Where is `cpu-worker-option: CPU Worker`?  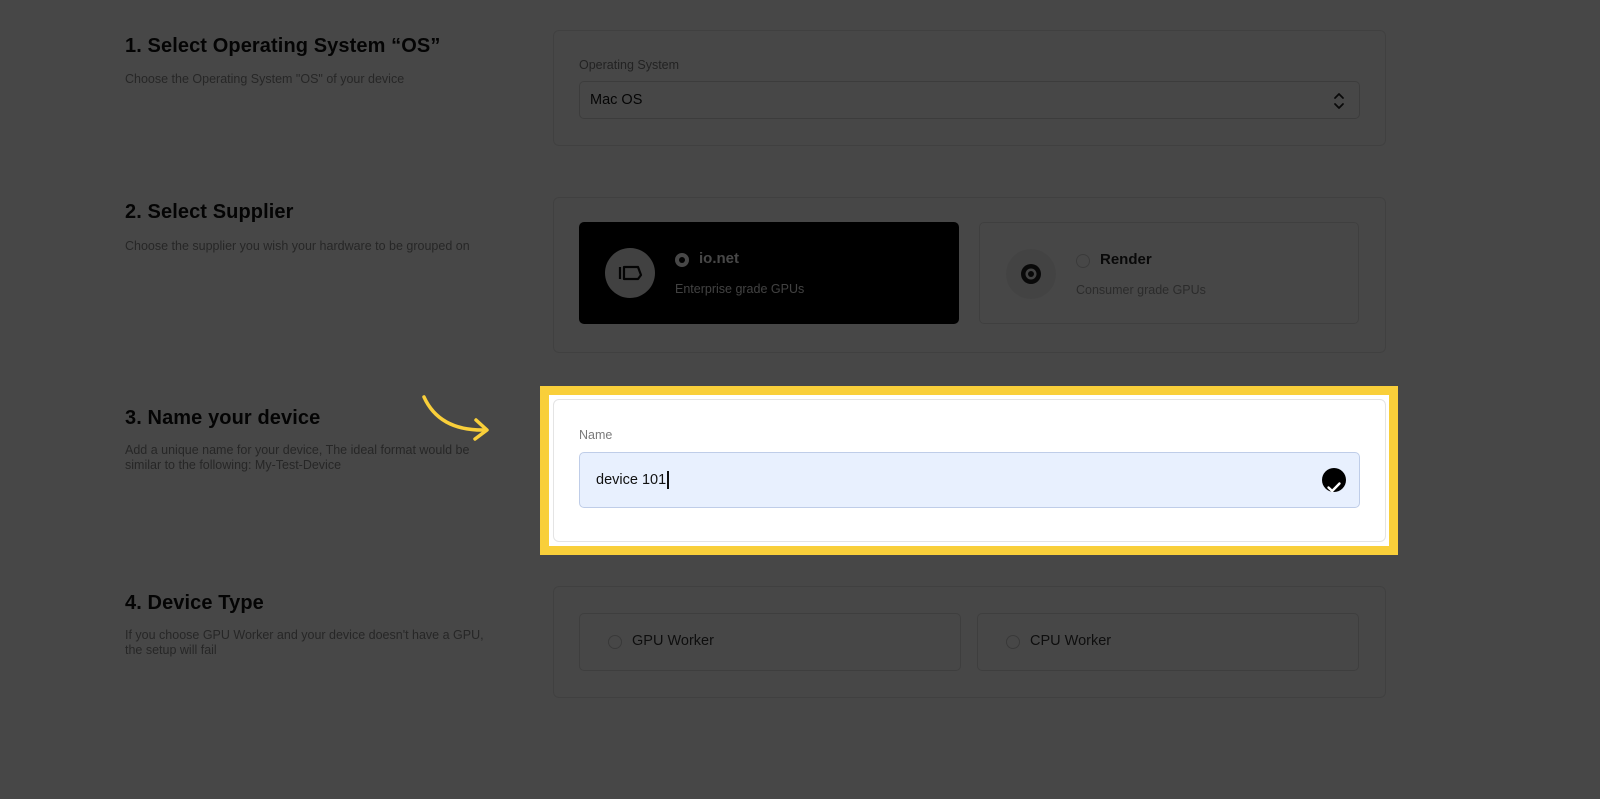 cpu-worker-option: CPU Worker is located at coordinates (1168, 642).